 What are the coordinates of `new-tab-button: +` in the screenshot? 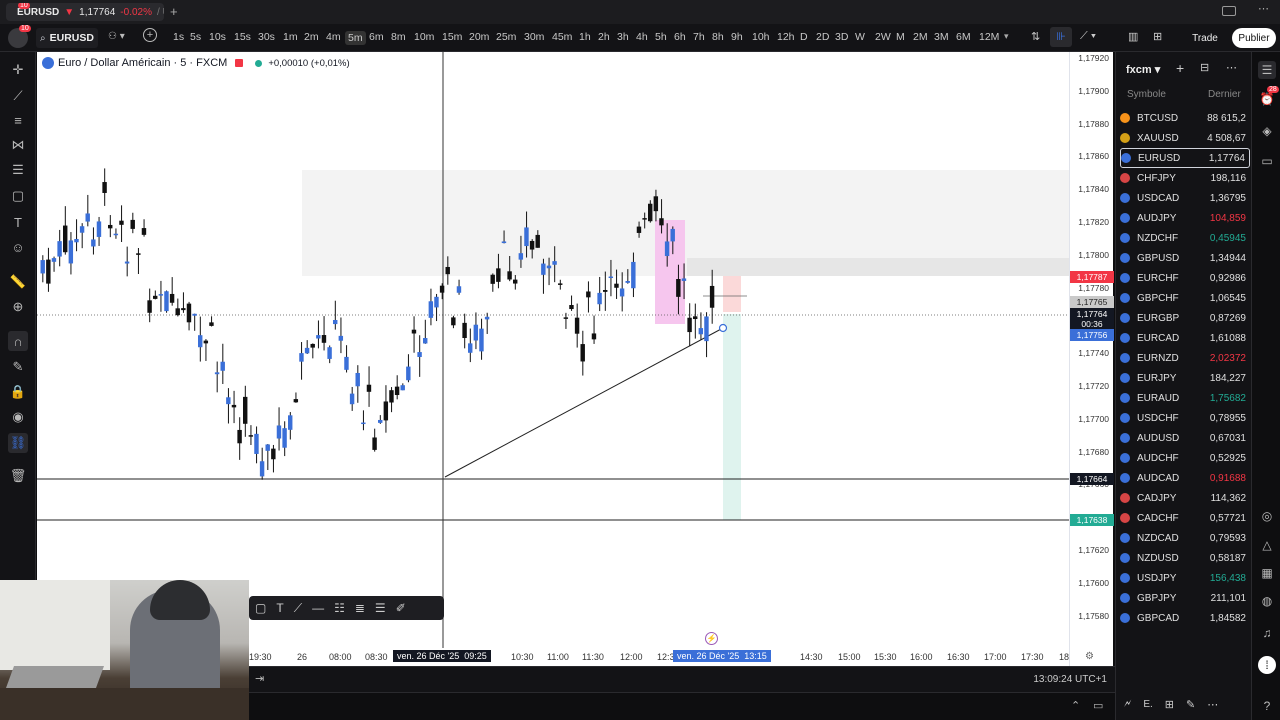 It's located at (174, 11).